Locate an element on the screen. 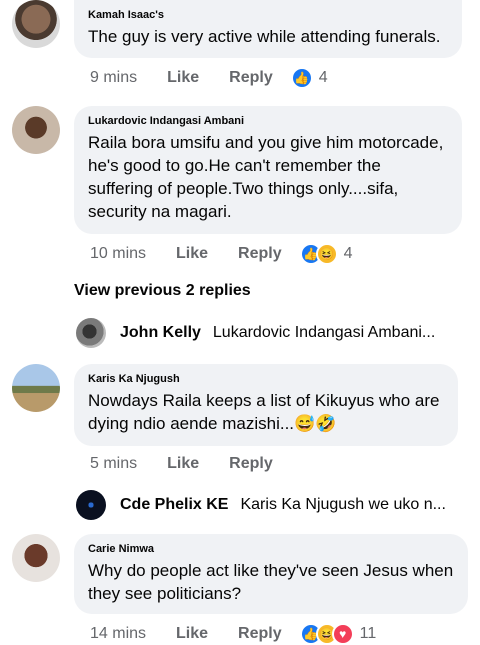 This screenshot has width=480, height=645. comment-actions: 5 mins Like Reply is located at coordinates (181, 464).